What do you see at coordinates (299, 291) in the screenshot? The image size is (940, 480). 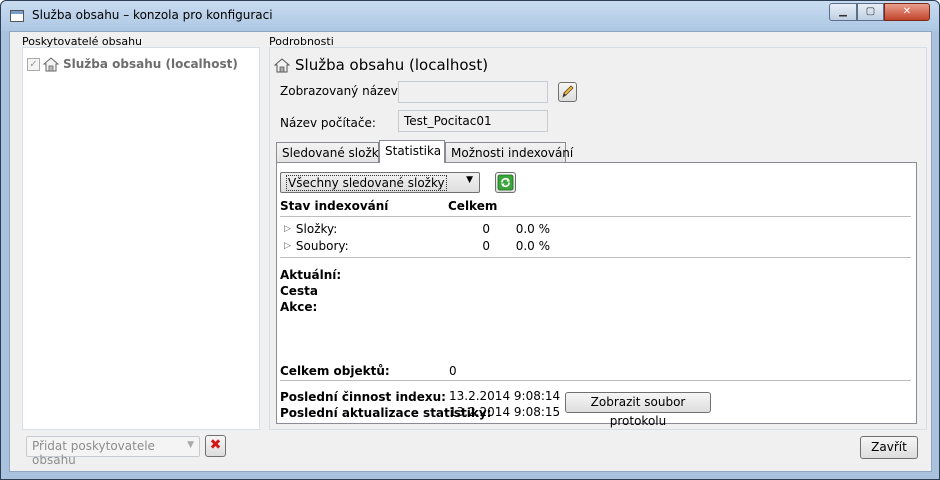 I see `path-label: Cesta` at bounding box center [299, 291].